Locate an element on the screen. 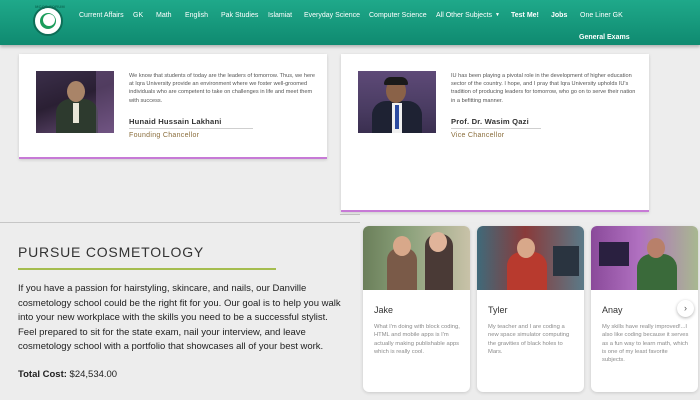  photo-shirt is located at coordinates (76, 113).